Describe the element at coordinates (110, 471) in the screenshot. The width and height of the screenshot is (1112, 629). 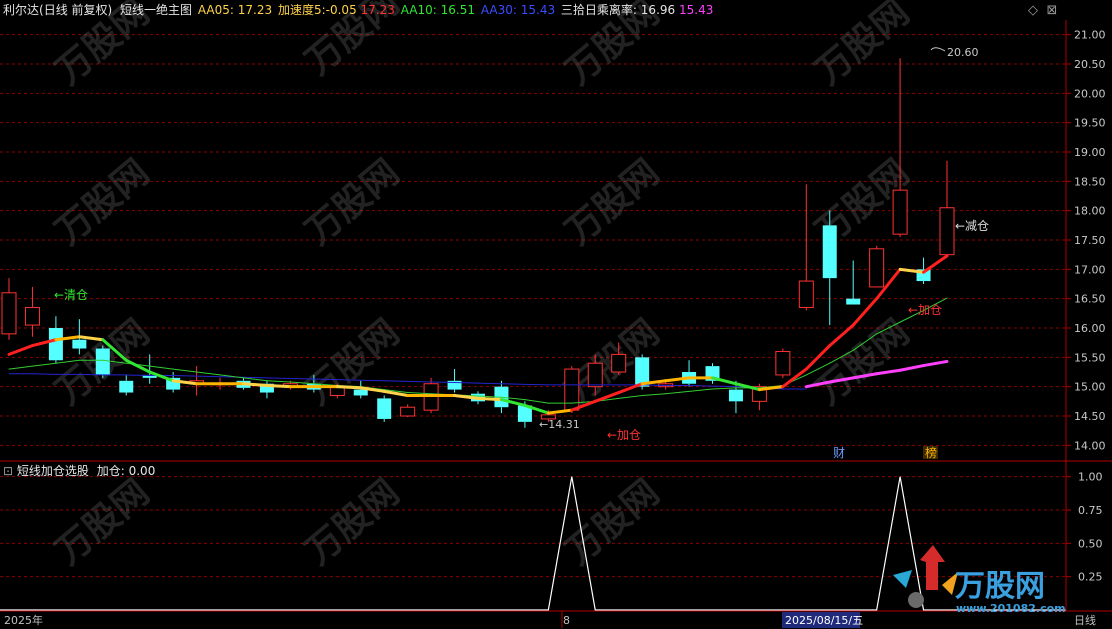
I see `sub-indicator-label: 加仓:` at that location.